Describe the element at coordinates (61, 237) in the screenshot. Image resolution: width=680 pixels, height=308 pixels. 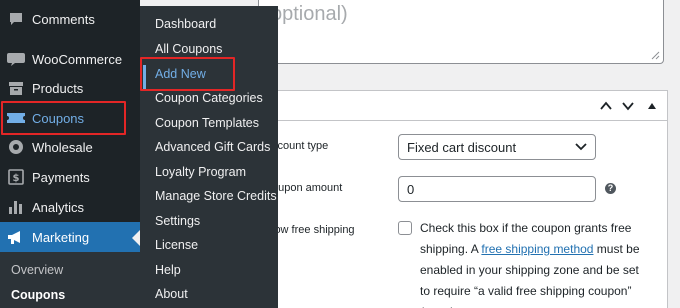
I see `sidebar-item-label: Marketing` at that location.